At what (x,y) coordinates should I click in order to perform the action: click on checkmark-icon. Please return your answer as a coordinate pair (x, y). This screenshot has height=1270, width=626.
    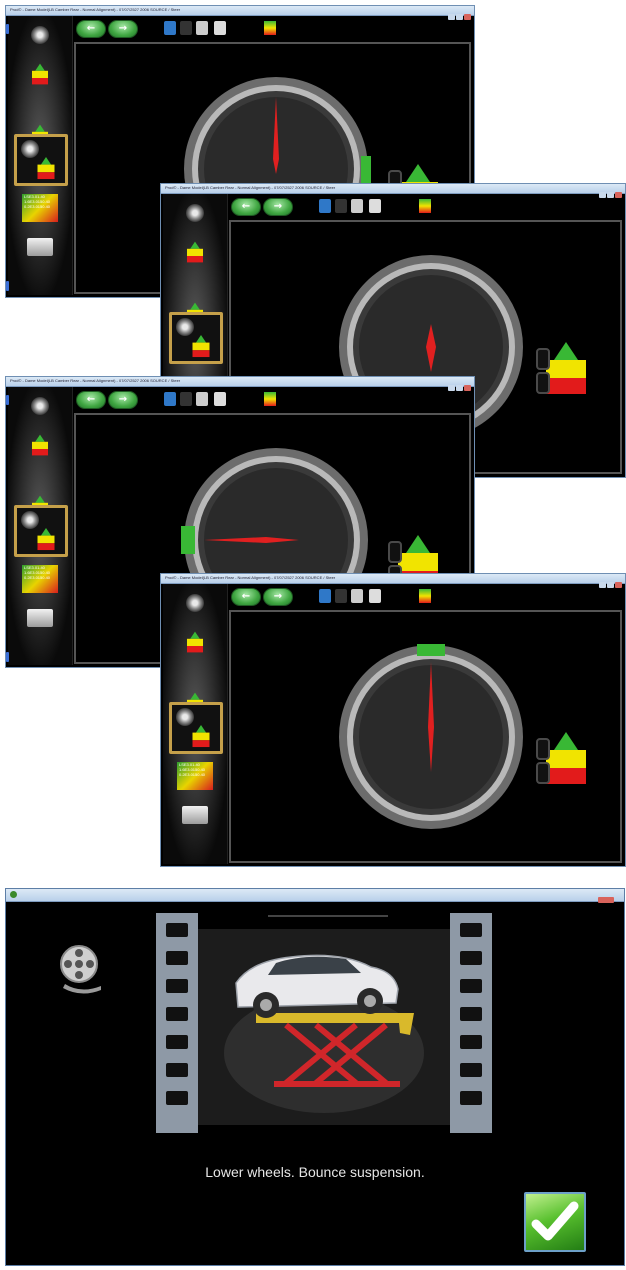
    Looking at the image, I should click on (555, 1221).